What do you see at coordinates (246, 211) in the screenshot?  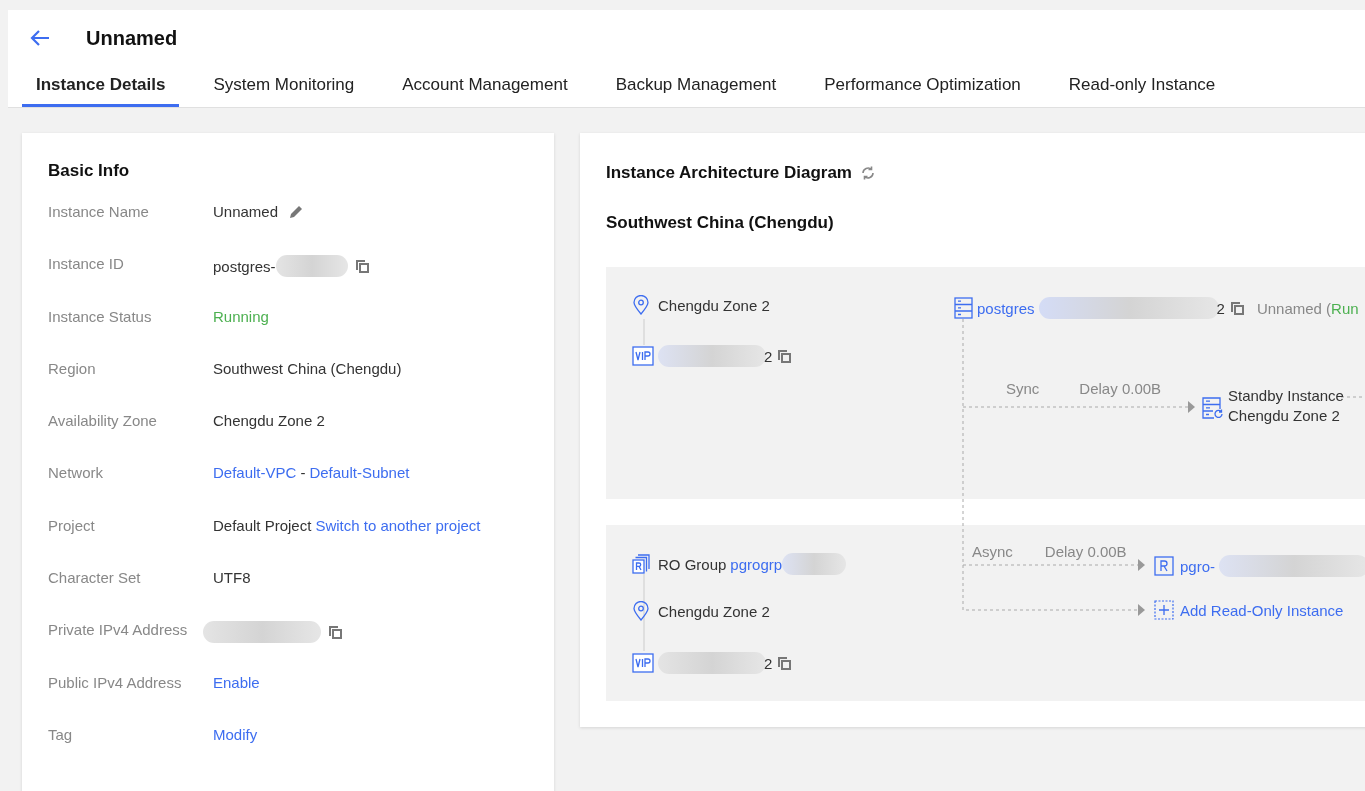 I see `field-value: Unnamed` at bounding box center [246, 211].